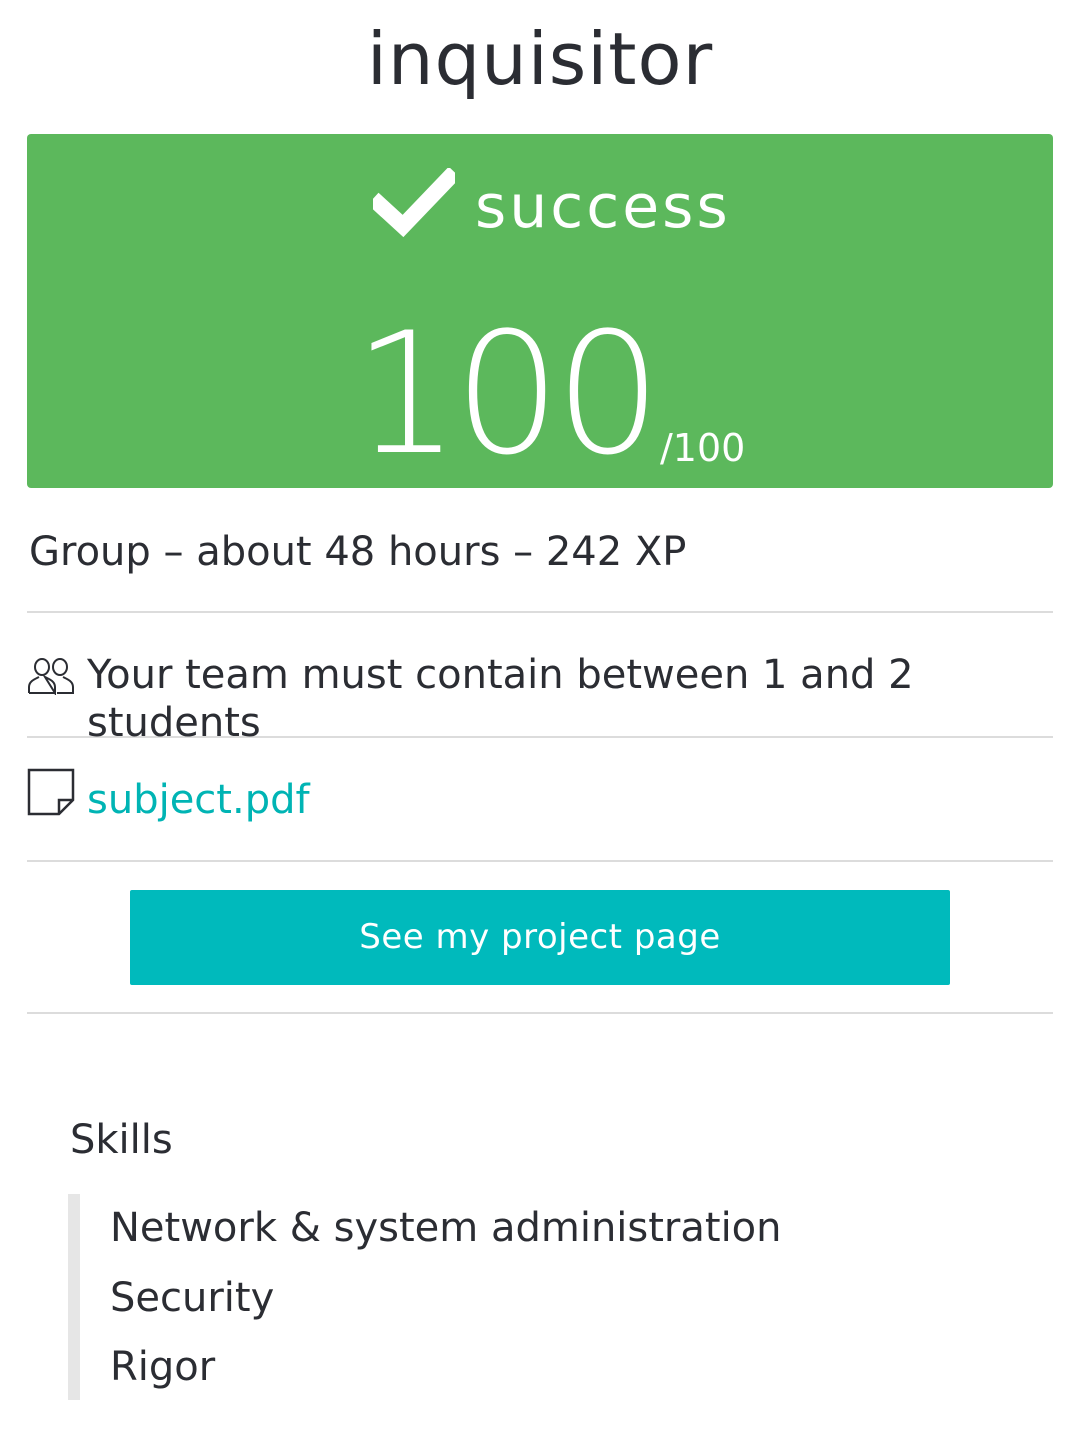 The height and width of the screenshot is (1437, 1080). I want to click on users-icon, so click(51, 676).